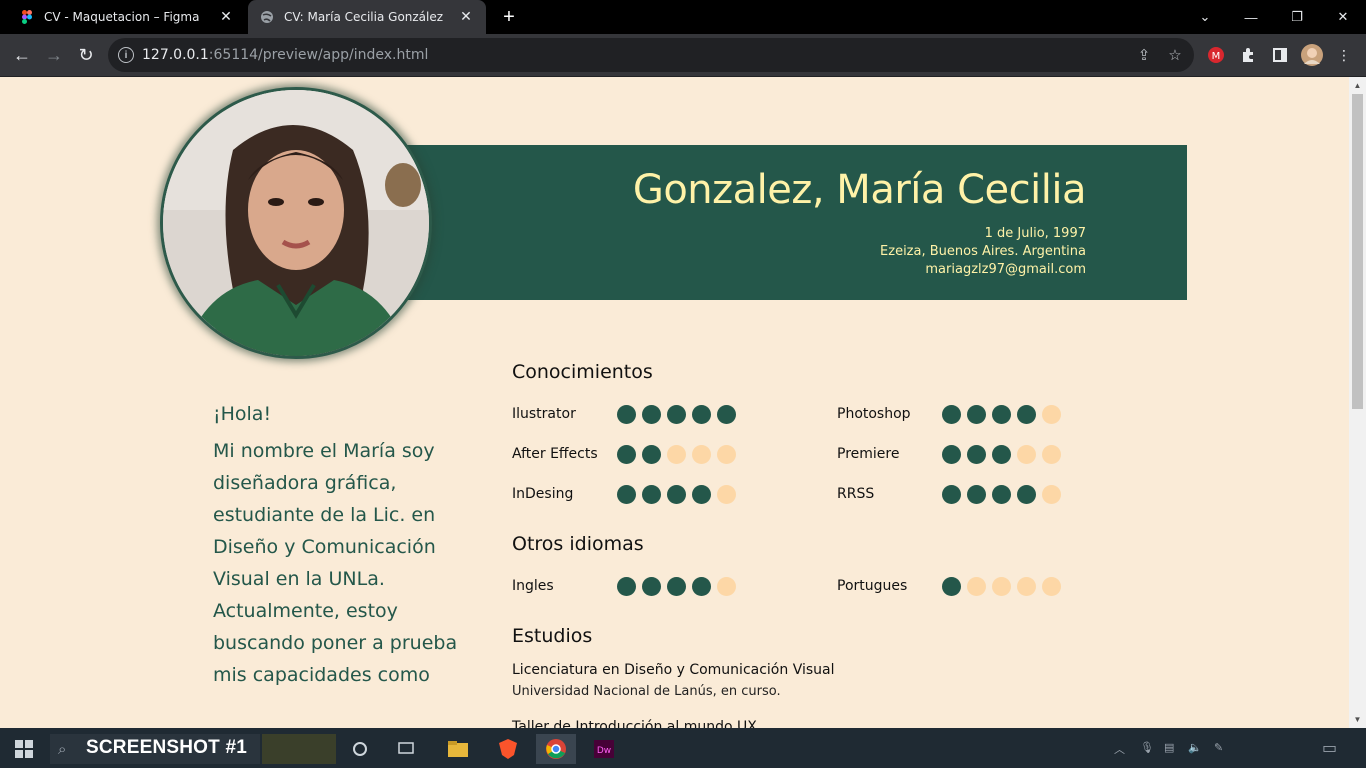 The image size is (1366, 768). Describe the element at coordinates (1035, 233) in the screenshot. I see `birthdate: 1 de Julio, 1997` at that location.